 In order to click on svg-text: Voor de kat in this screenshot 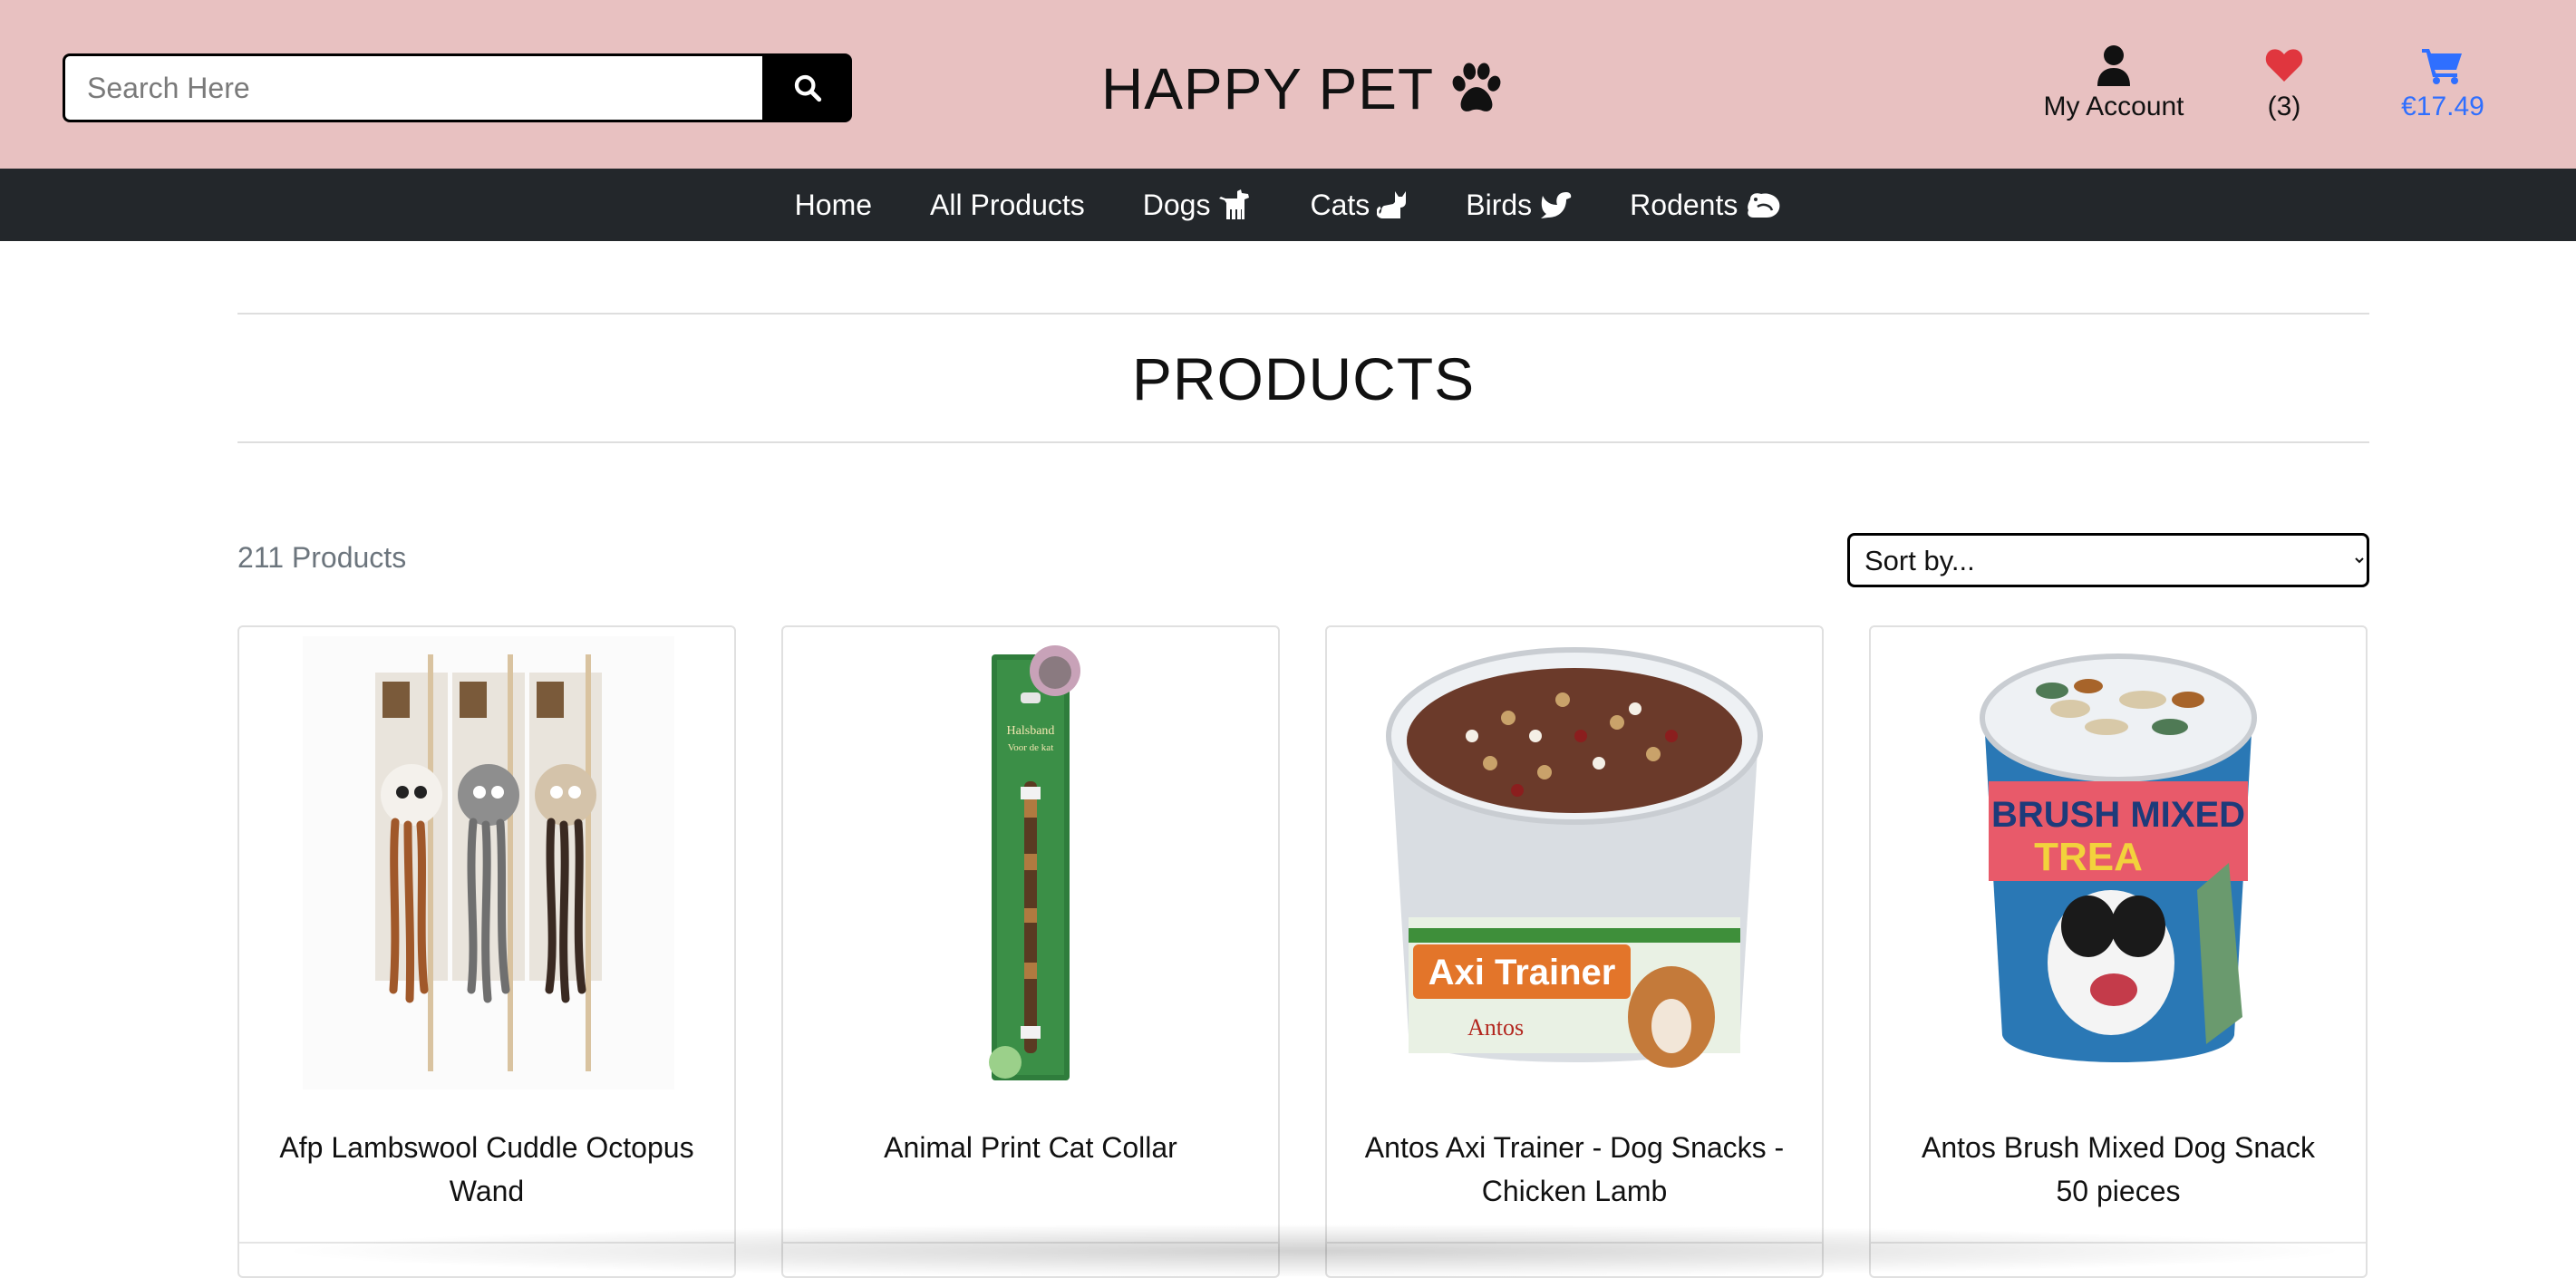, I will do `click(1031, 747)`.